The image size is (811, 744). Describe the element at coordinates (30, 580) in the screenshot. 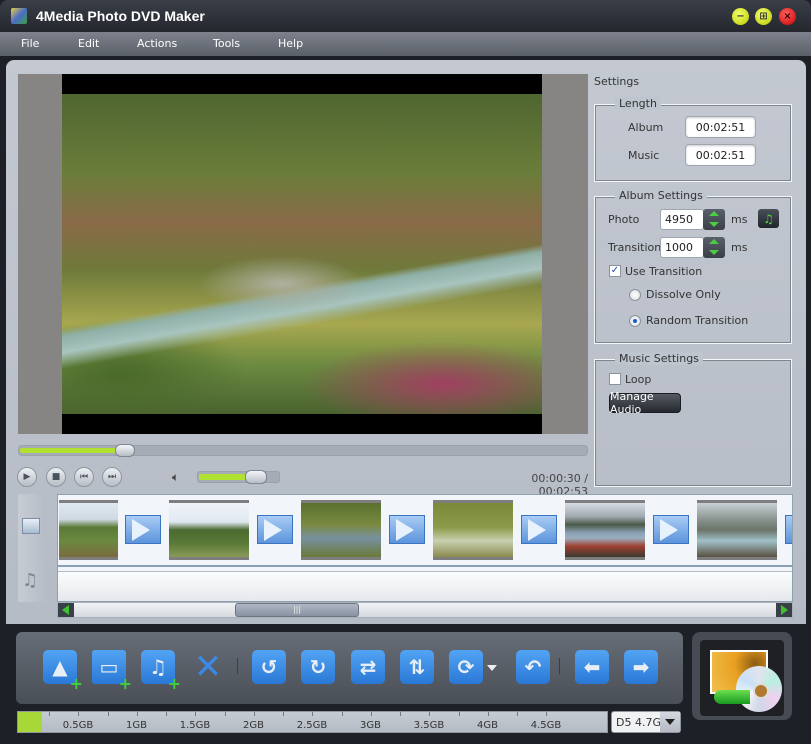

I see `music-note-icon: ♫` at that location.